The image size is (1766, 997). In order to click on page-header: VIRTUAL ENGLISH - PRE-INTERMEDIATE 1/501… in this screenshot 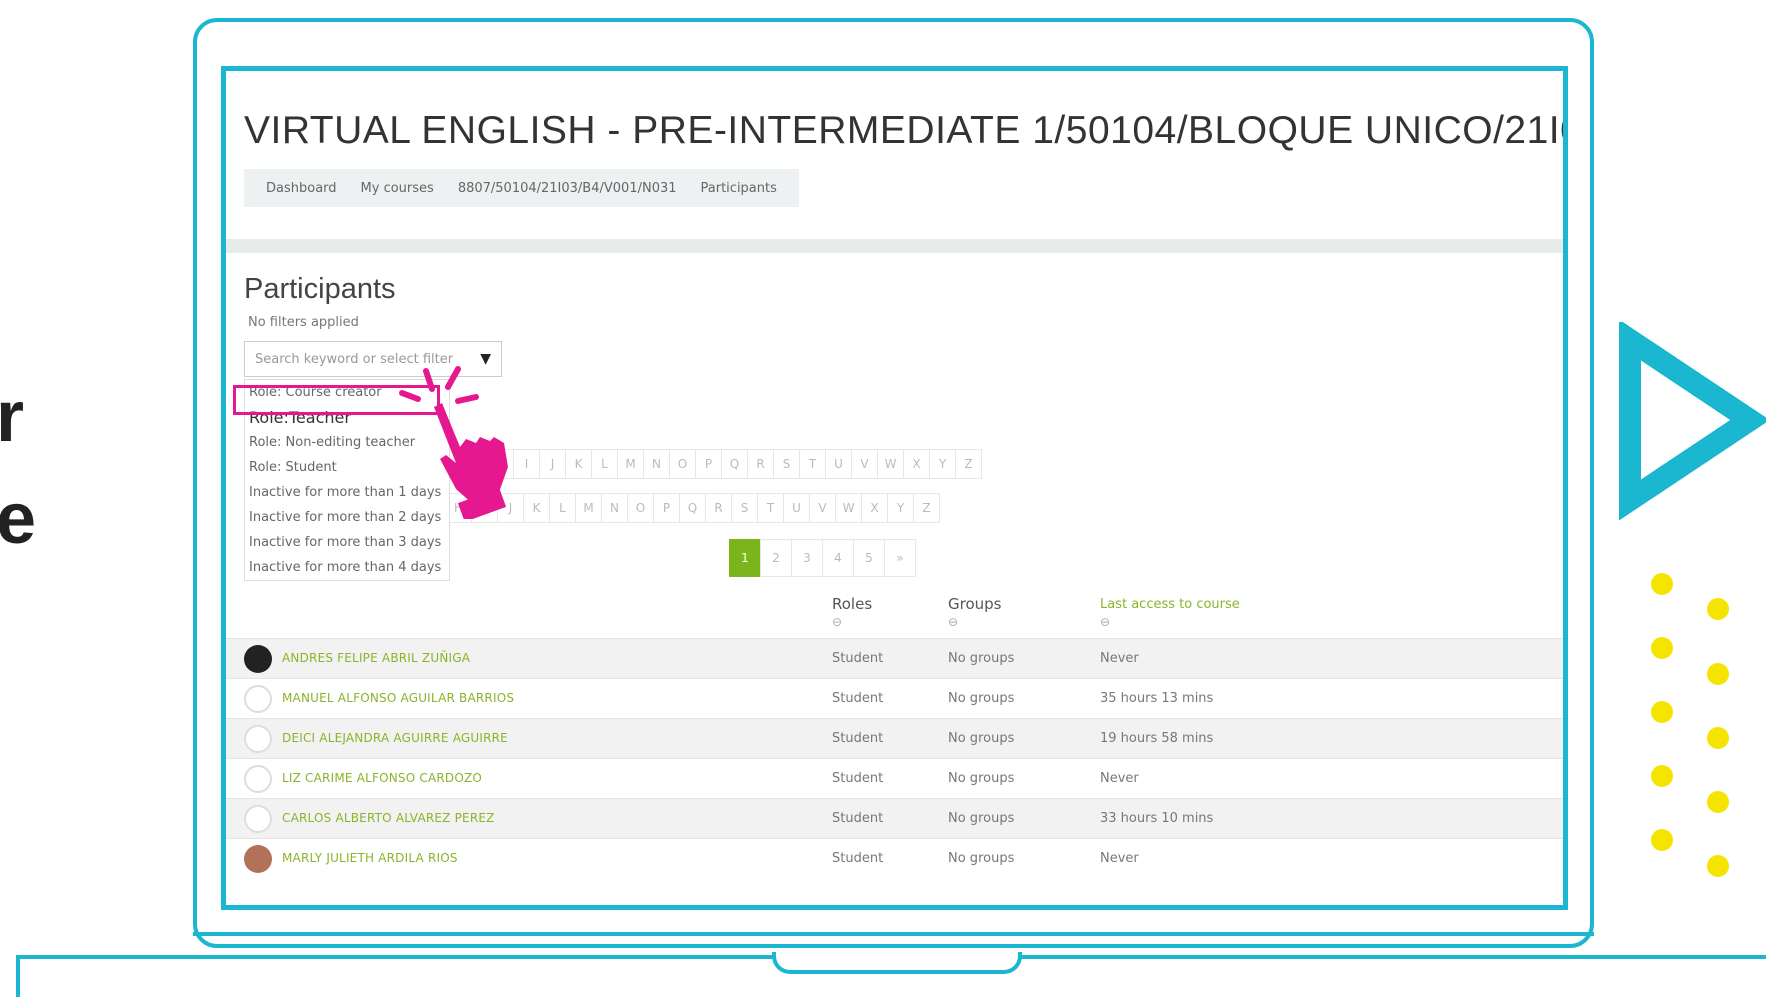, I will do `click(894, 155)`.